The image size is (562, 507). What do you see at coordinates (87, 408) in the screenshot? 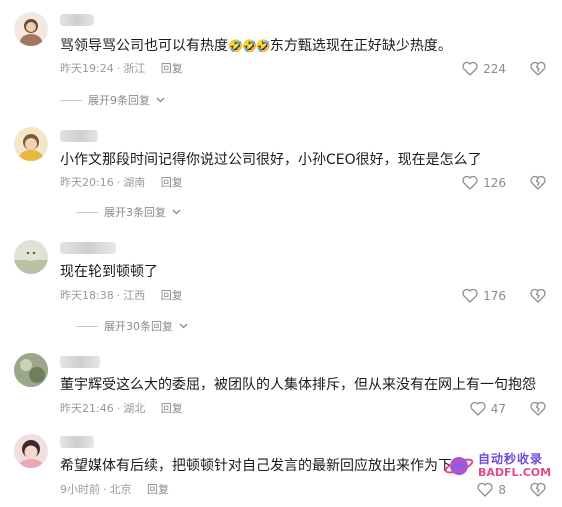
I see `comment-time: 昨天21:46` at bounding box center [87, 408].